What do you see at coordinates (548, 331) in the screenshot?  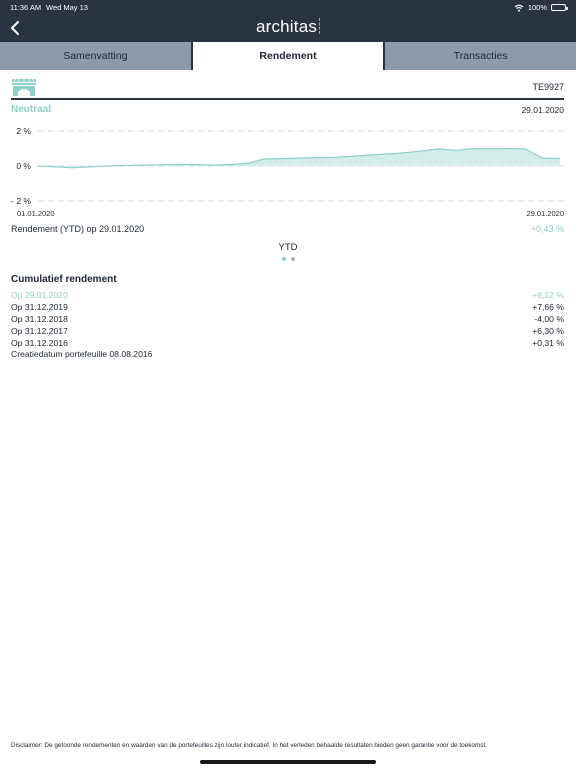 I see `list-item-value: +6,30 %` at bounding box center [548, 331].